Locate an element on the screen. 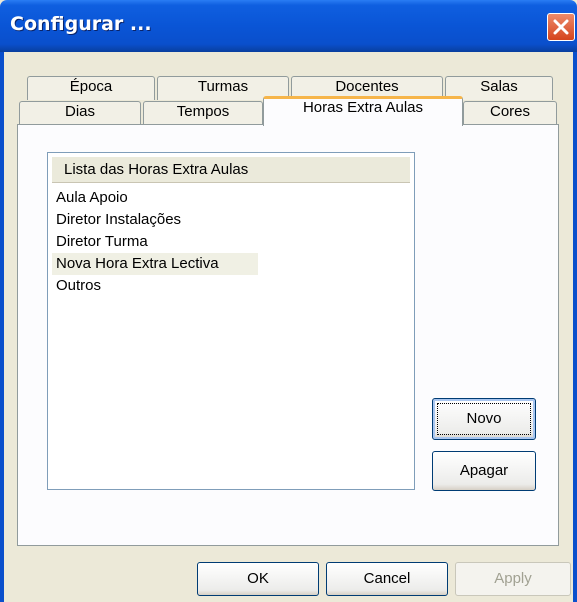 The height and width of the screenshot is (602, 577). apply-button: Apply is located at coordinates (513, 579).